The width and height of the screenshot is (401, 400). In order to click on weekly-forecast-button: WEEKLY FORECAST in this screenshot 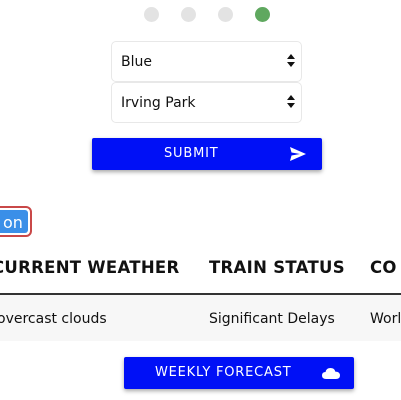, I will do `click(239, 373)`.